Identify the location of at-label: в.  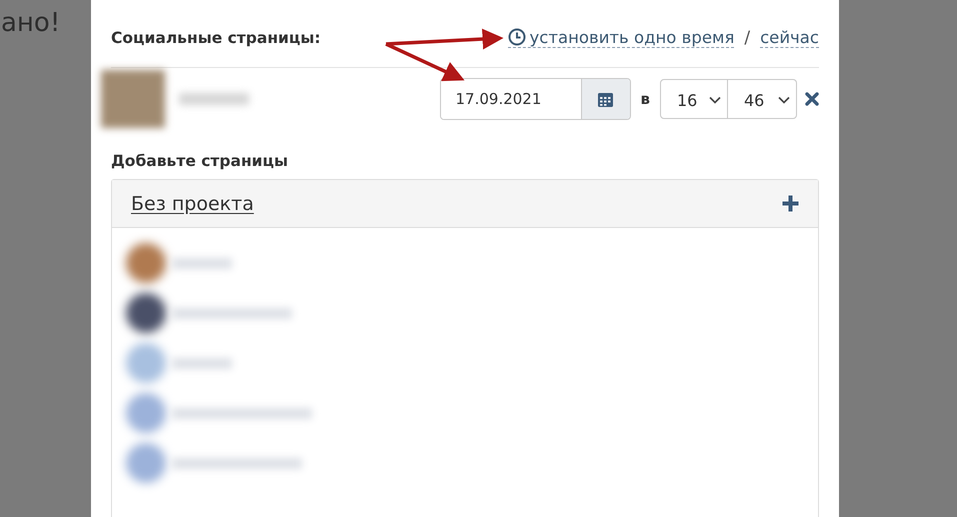
(645, 99).